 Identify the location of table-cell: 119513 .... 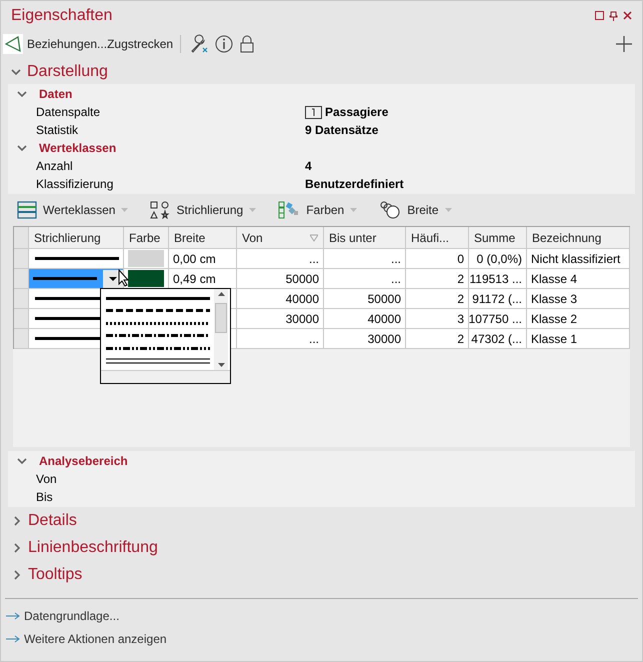
(498, 279).